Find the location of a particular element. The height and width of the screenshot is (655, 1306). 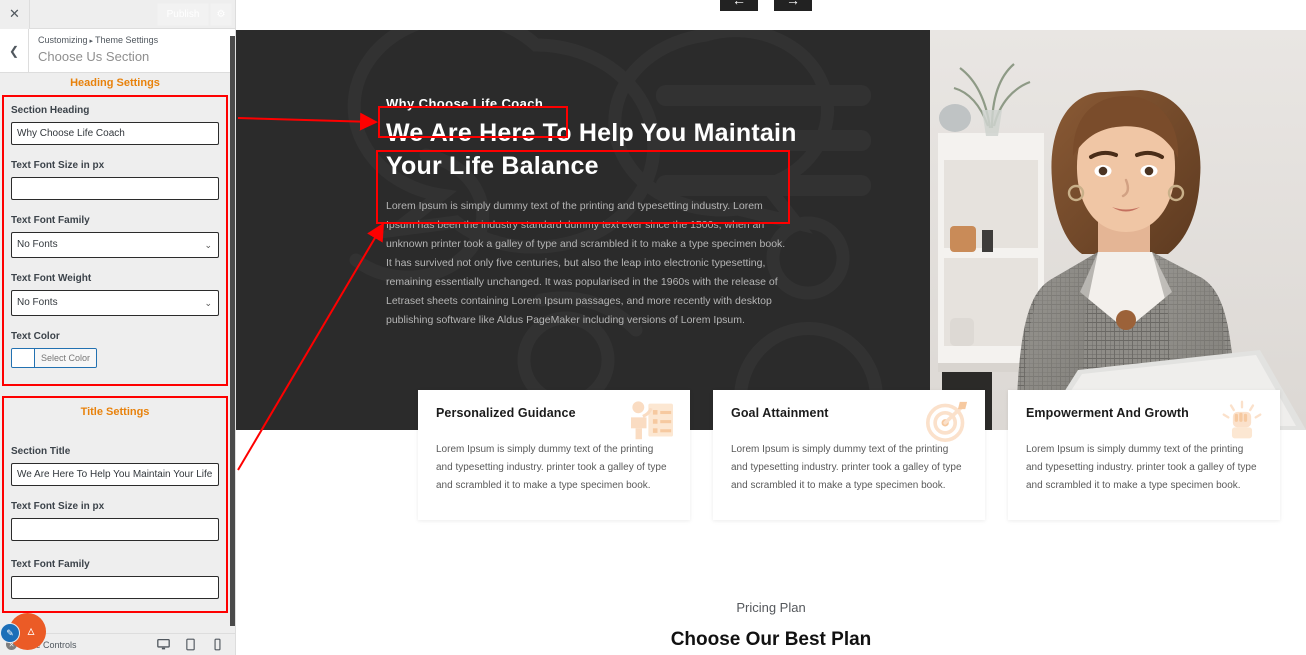

close-icon: ✕ is located at coordinates (15, 14).